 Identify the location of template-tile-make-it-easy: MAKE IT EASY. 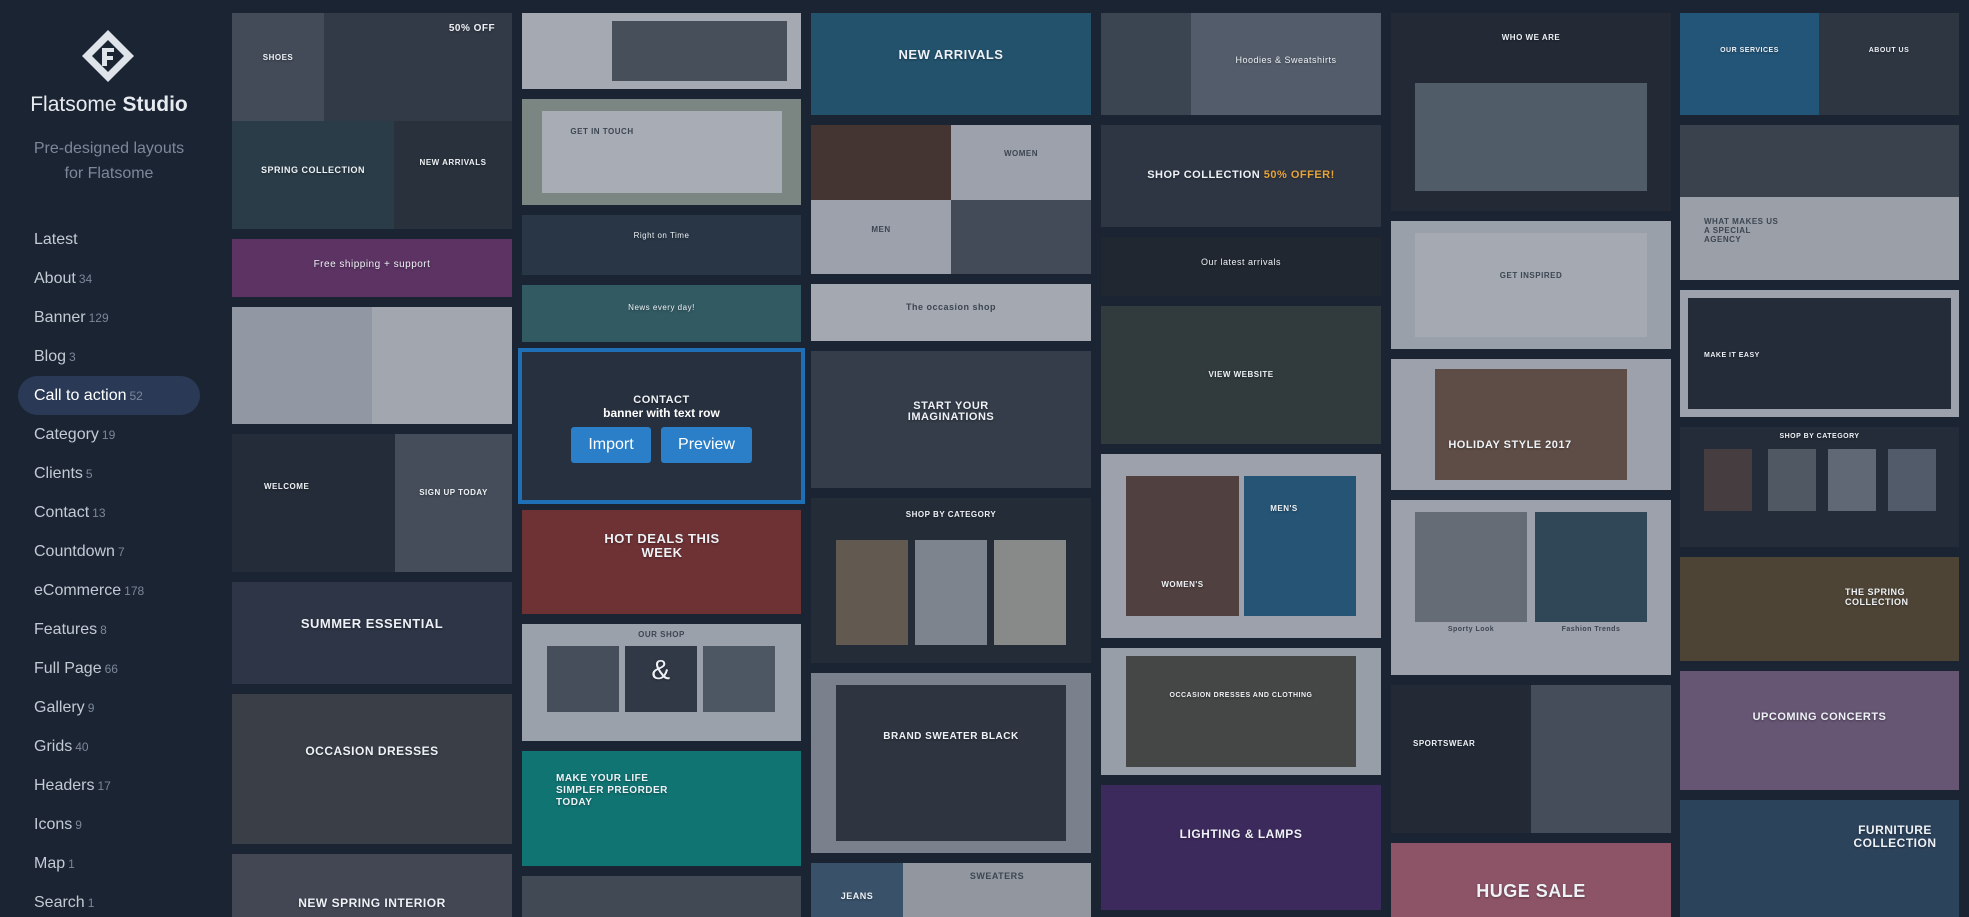
(1819, 353).